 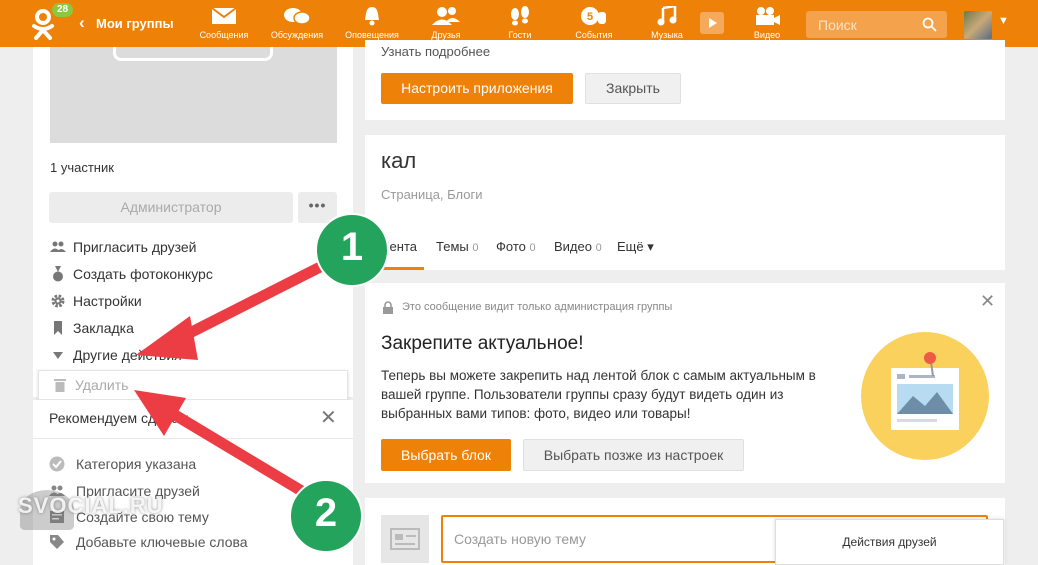 What do you see at coordinates (712, 23) in the screenshot?
I see `play-button-icon` at bounding box center [712, 23].